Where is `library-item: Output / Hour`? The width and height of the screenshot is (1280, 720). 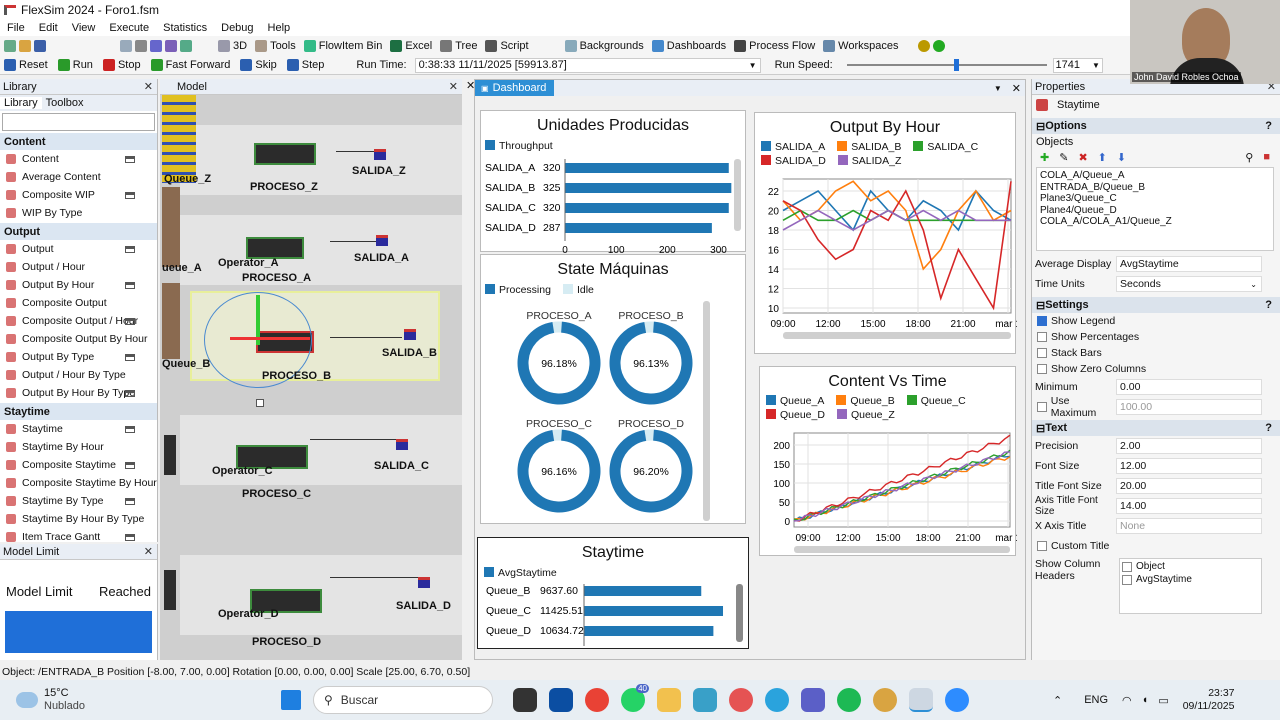 library-item: Output / Hour is located at coordinates (78, 267).